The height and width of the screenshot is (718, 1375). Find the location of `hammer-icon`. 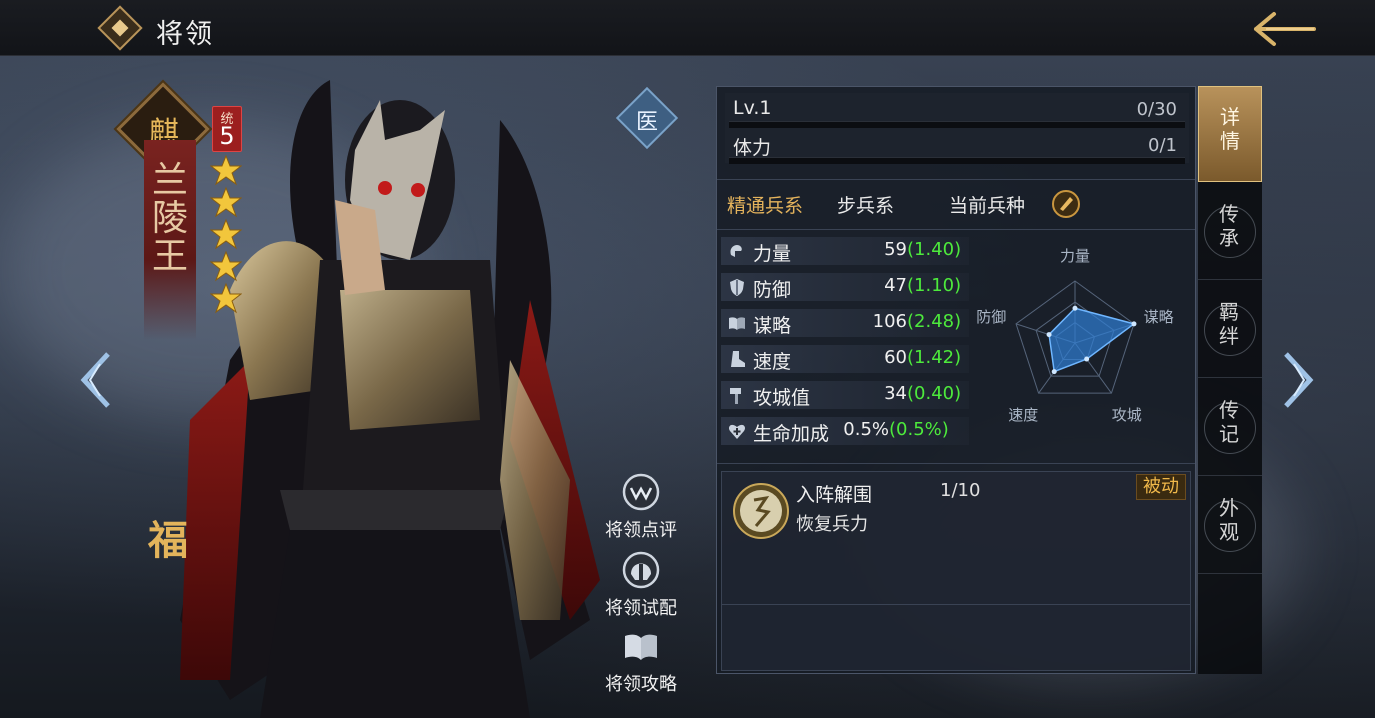

hammer-icon is located at coordinates (735, 396).